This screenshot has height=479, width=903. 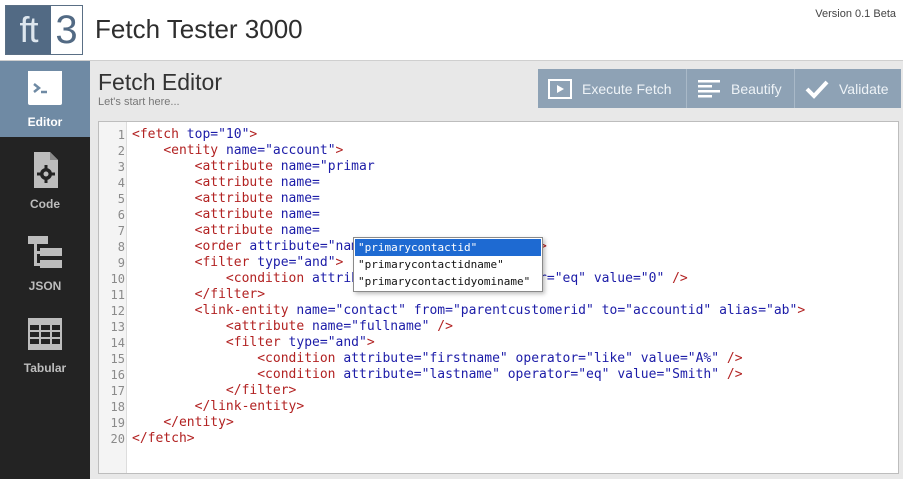 What do you see at coordinates (117, 295) in the screenshot?
I see `line-number: 11` at bounding box center [117, 295].